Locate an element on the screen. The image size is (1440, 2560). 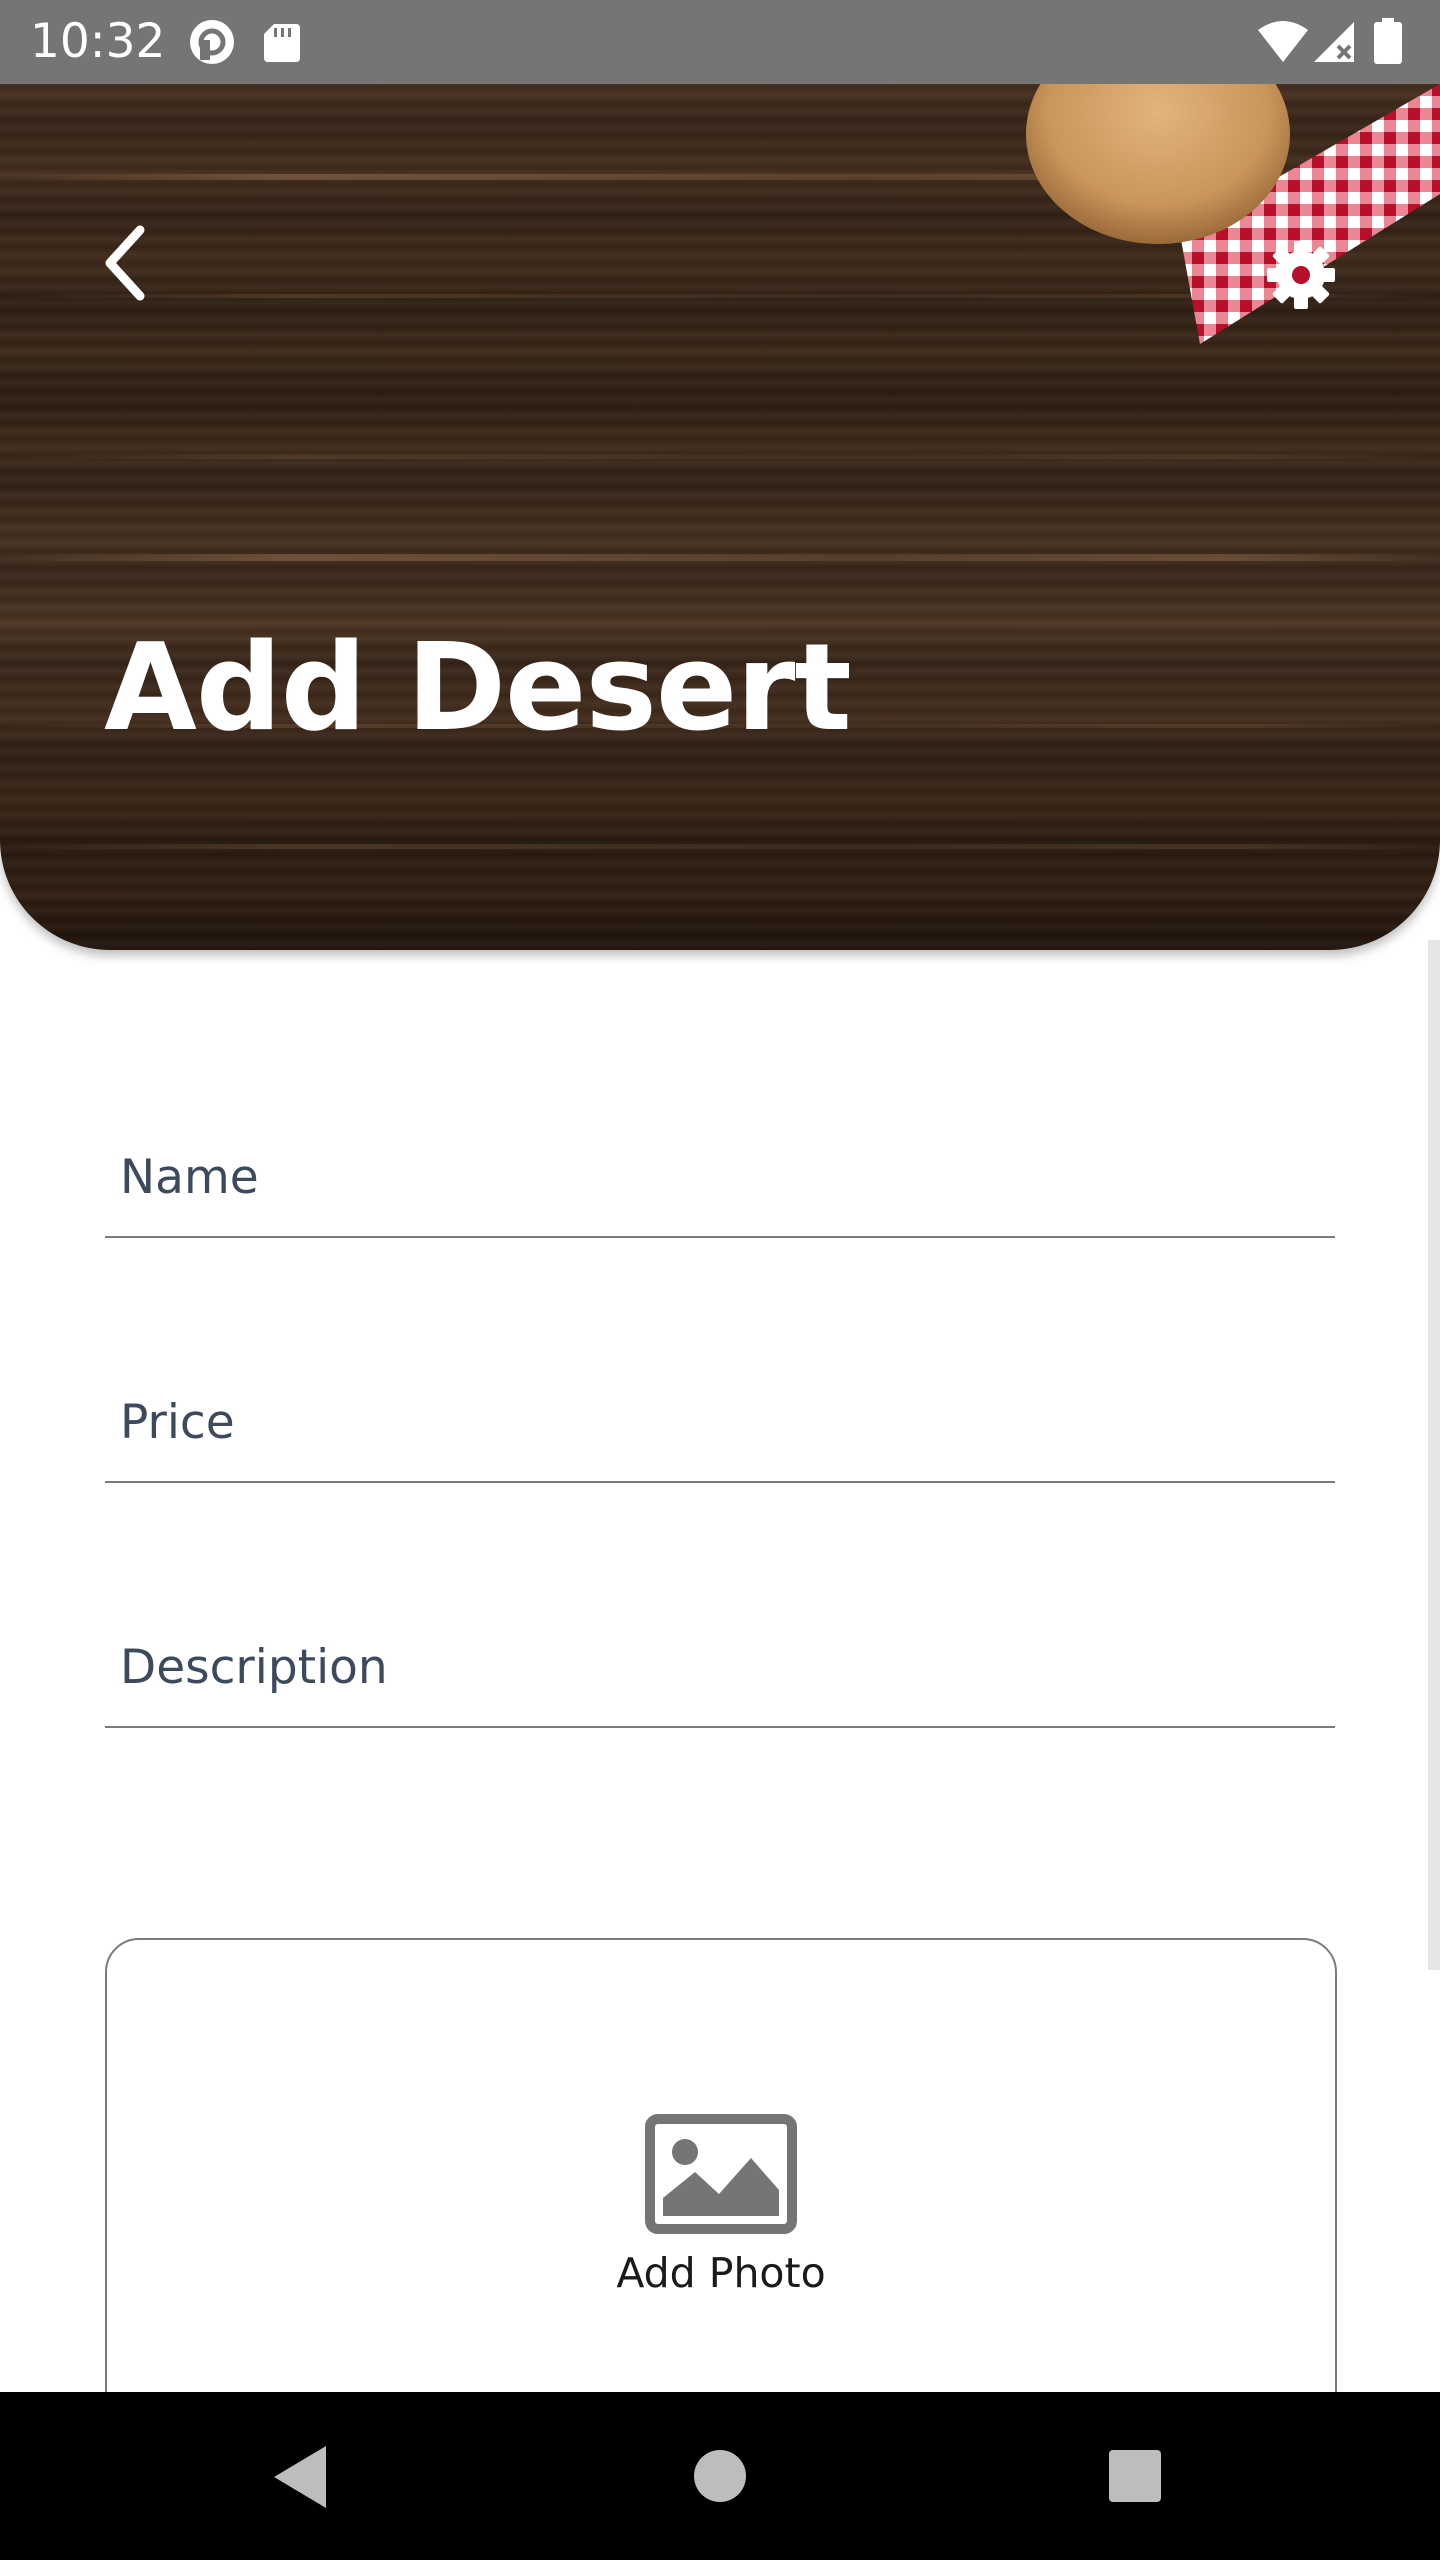
status-time: 10:32 is located at coordinates (98, 41).